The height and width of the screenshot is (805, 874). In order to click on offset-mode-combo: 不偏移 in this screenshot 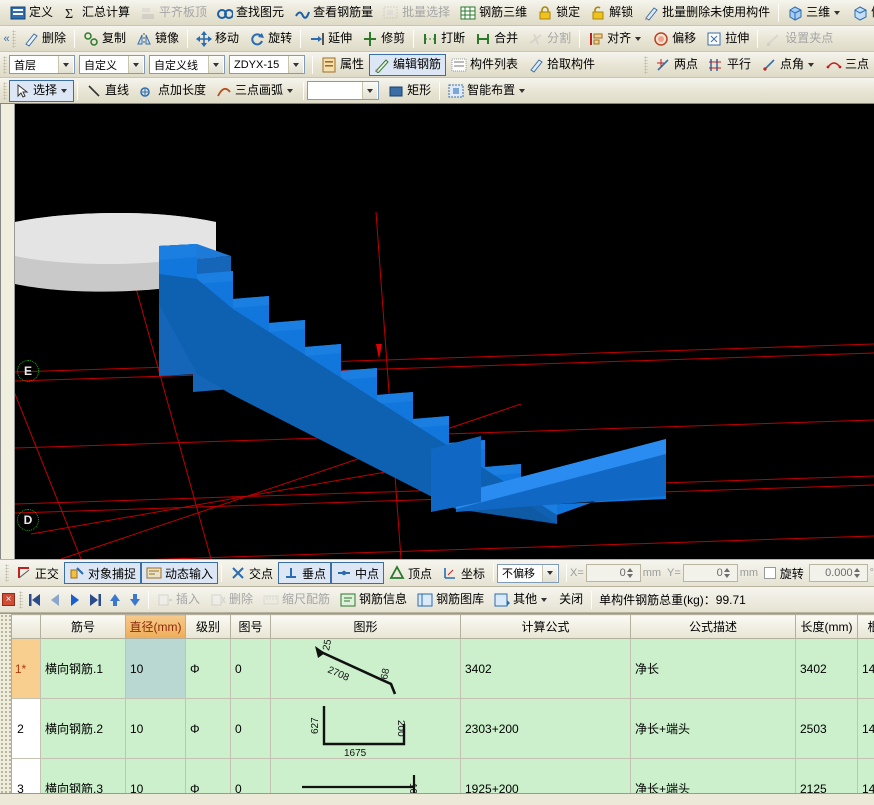, I will do `click(528, 573)`.